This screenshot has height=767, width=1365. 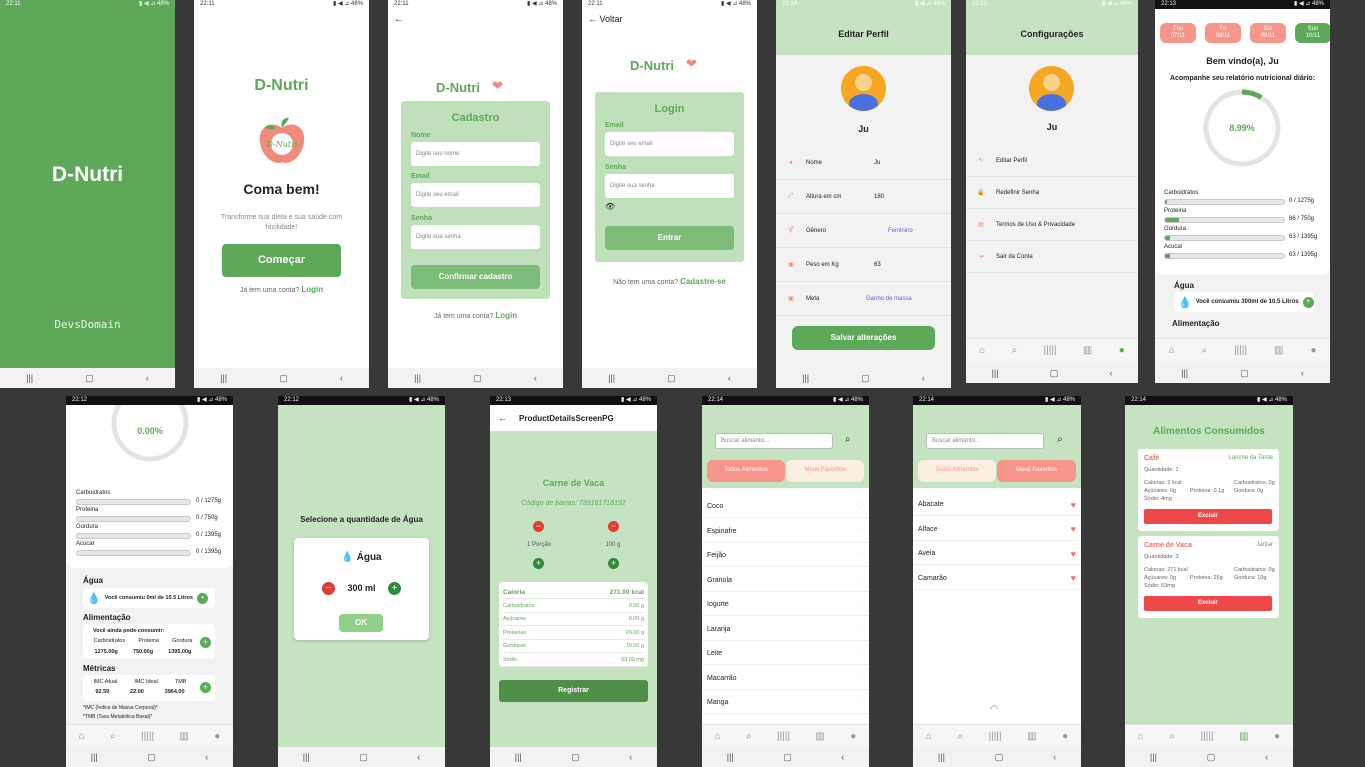 What do you see at coordinates (1268, 33) in the screenshot?
I see `day-sat: Sat 09/11` at bounding box center [1268, 33].